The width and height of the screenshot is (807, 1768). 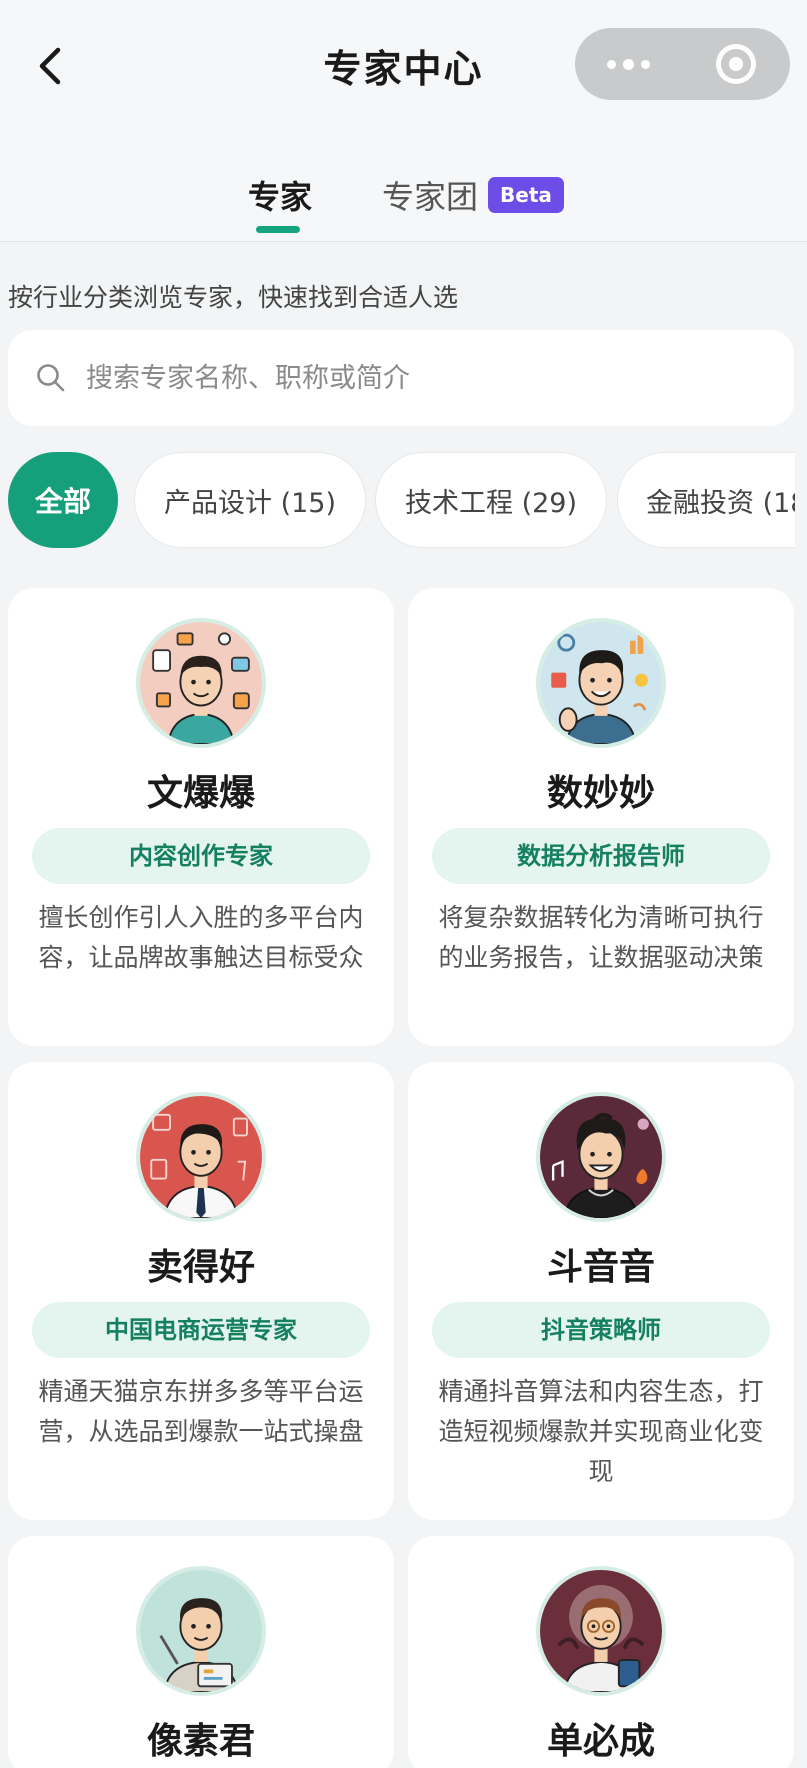 I want to click on target-circle-icon, so click(x=736, y=64).